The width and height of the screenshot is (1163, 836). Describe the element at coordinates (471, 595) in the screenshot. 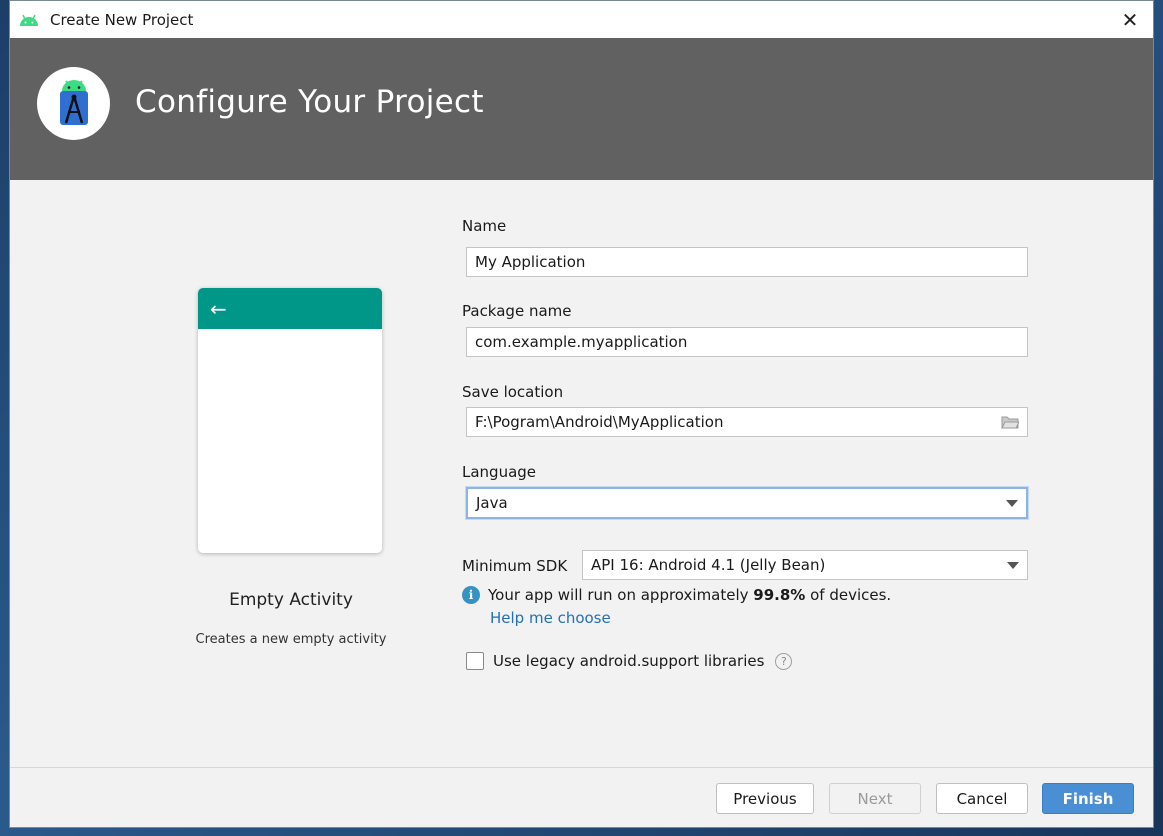

I see `info-icon: i` at that location.